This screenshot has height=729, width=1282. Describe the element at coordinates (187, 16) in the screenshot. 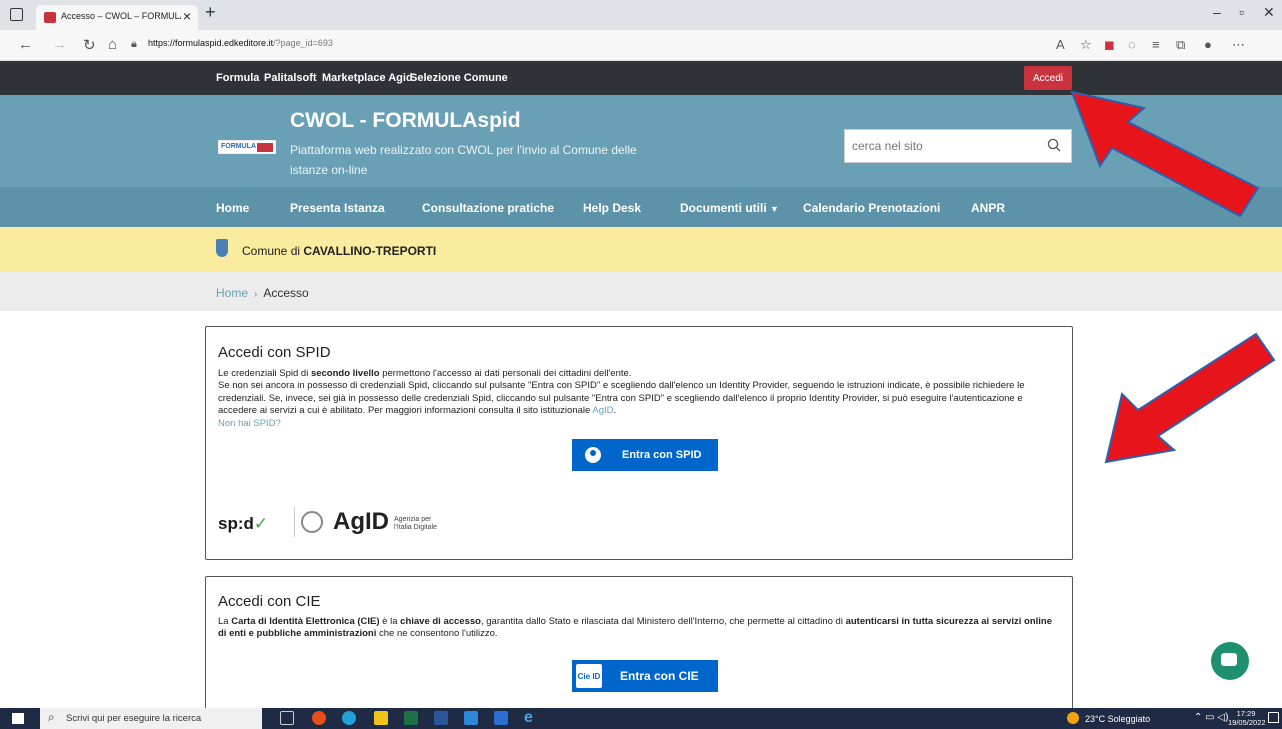

I see `close-tab-icon: ×` at that location.